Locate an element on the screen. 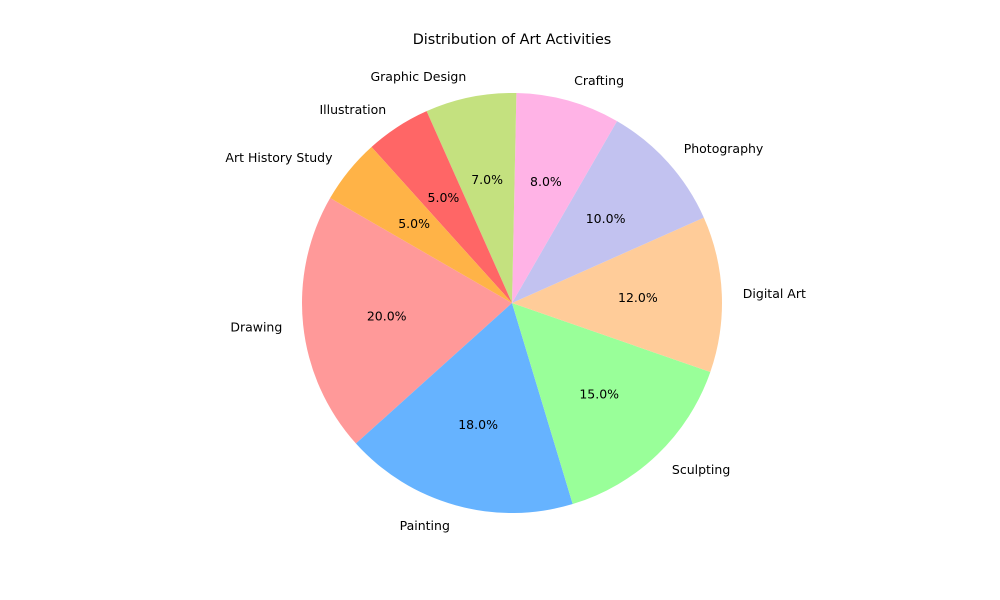 This screenshot has width=1000, height=600. category-label-painting: Painting is located at coordinates (425, 525).